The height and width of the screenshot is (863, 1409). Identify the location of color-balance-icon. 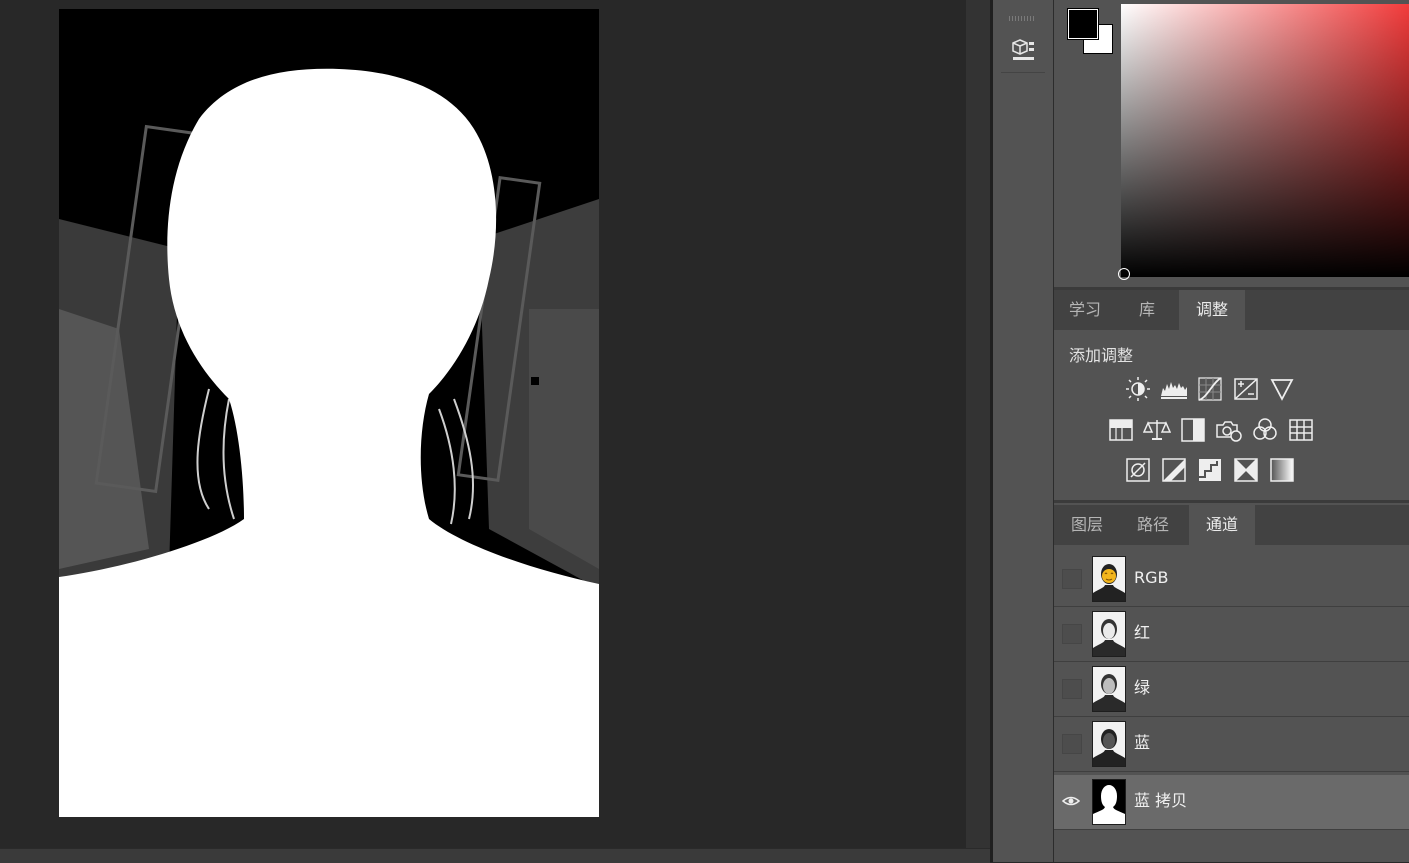
(1157, 430).